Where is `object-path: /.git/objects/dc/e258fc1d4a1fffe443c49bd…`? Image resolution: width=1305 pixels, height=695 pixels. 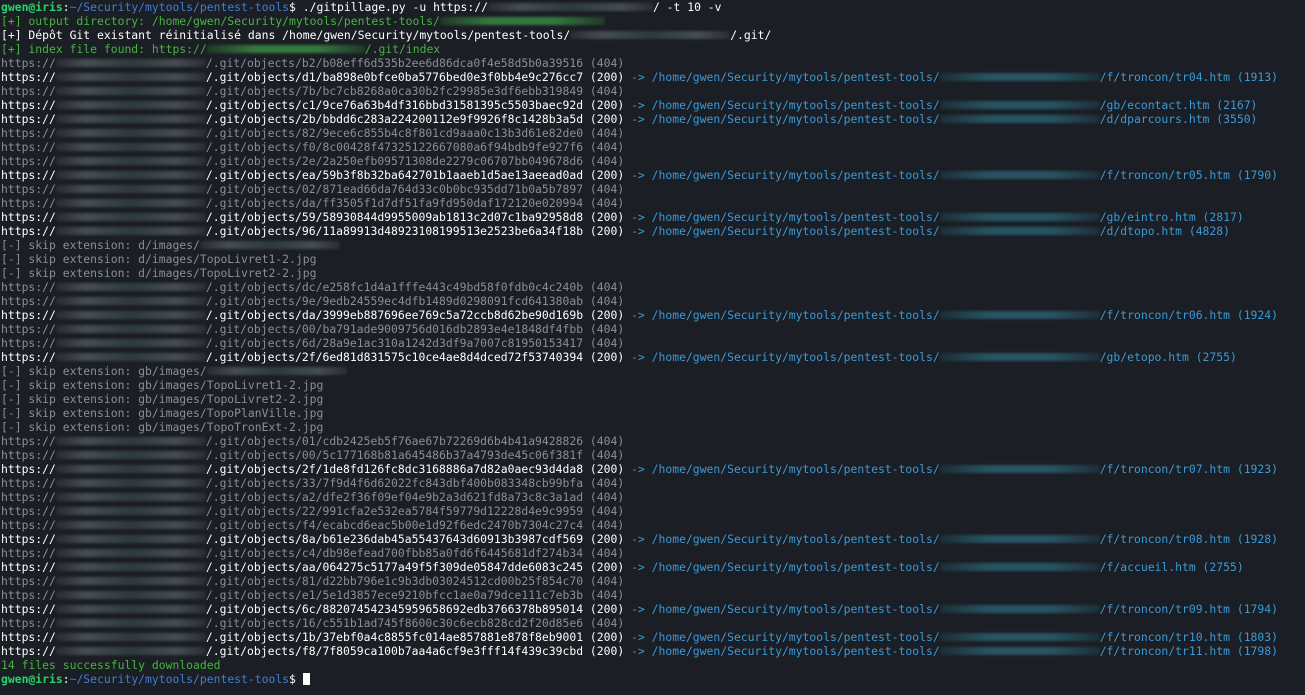 object-path: /.git/objects/dc/e258fc1d4a1fffe443c49bd… is located at coordinates (394, 287).